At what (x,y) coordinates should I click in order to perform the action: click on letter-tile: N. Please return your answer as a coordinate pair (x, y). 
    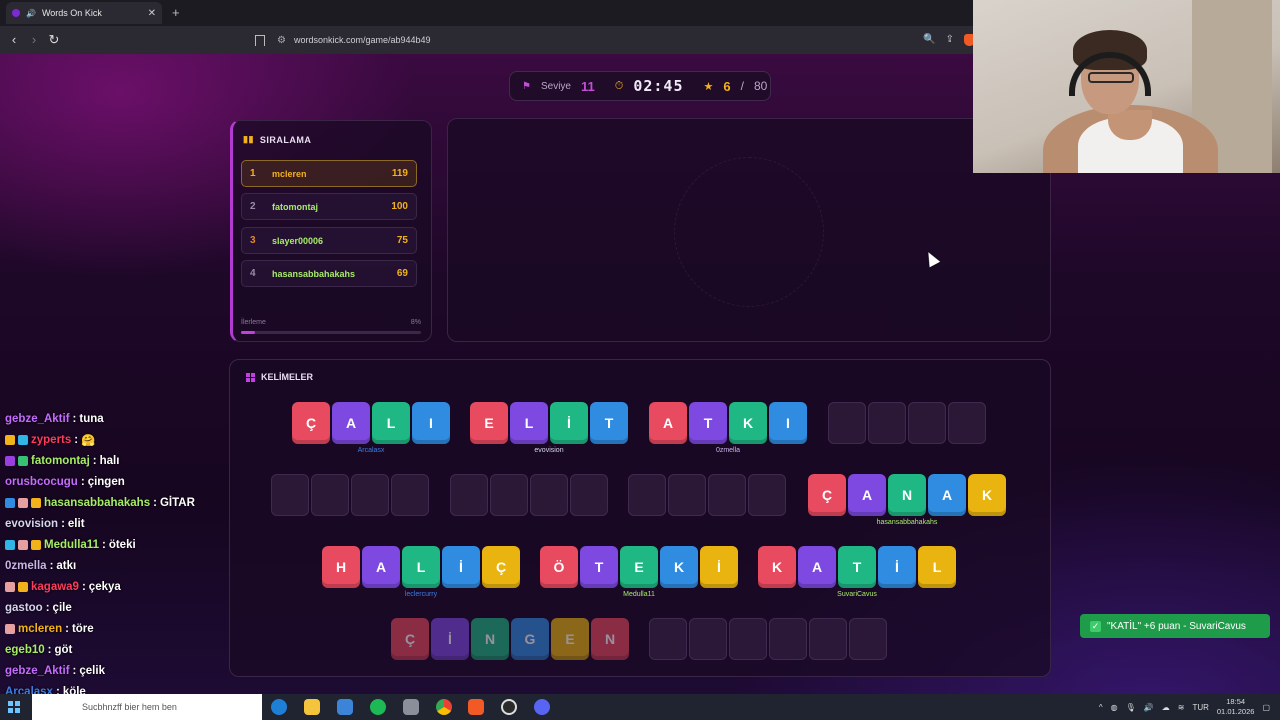
    Looking at the image, I should click on (610, 639).